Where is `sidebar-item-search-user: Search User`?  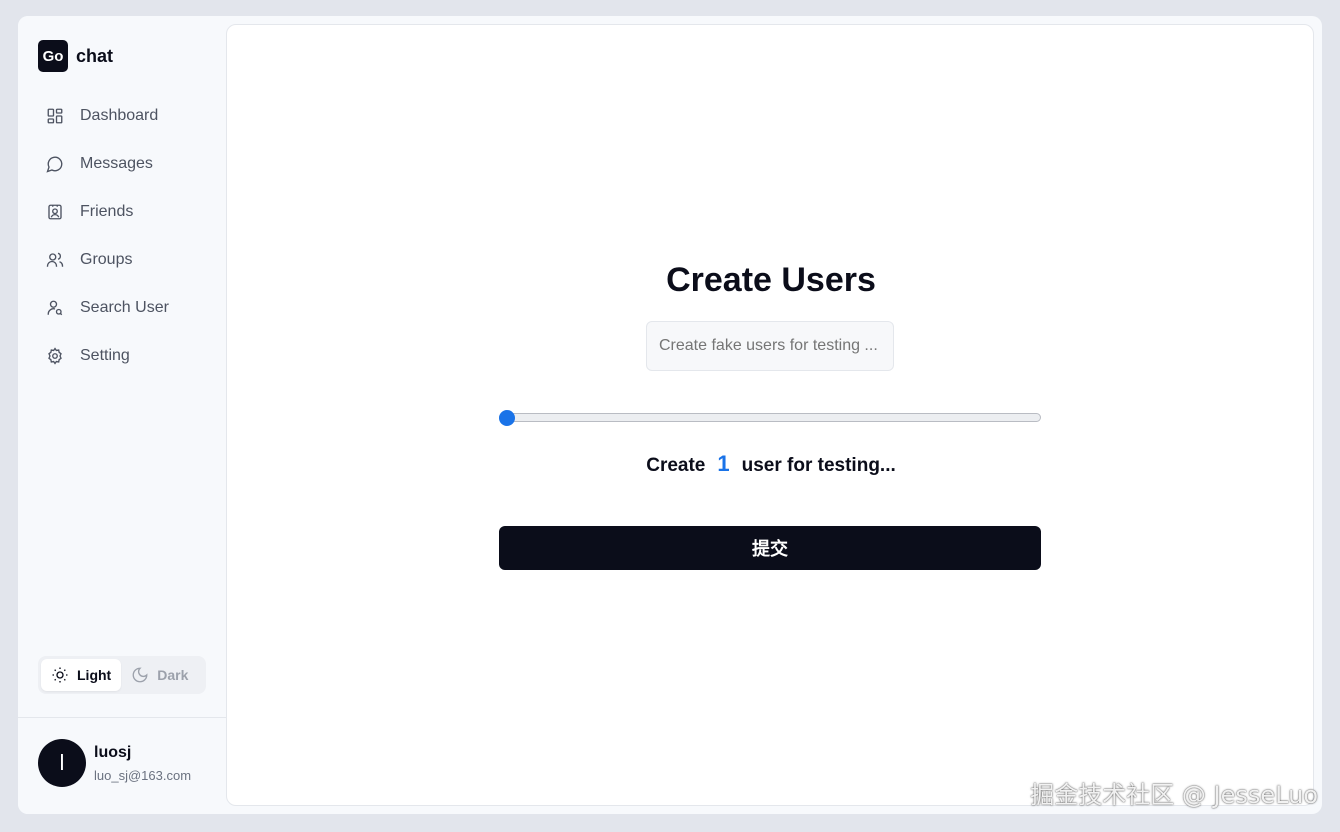
sidebar-item-search-user: Search User is located at coordinates (123, 308).